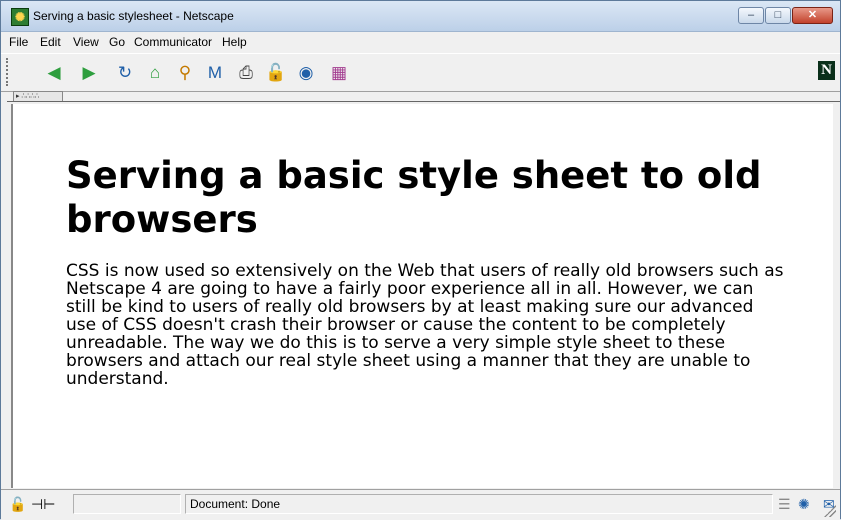 The height and width of the screenshot is (520, 841). Describe the element at coordinates (127, 504) in the screenshot. I see `progress-cell` at that location.